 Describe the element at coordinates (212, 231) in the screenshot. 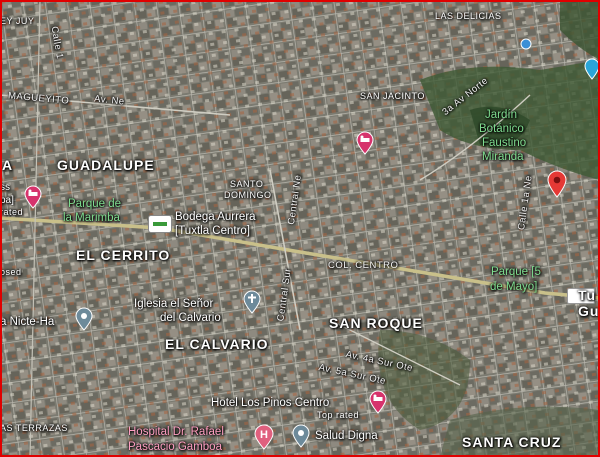

I see `place-bodega-2: [Tuxtla Centro]` at that location.